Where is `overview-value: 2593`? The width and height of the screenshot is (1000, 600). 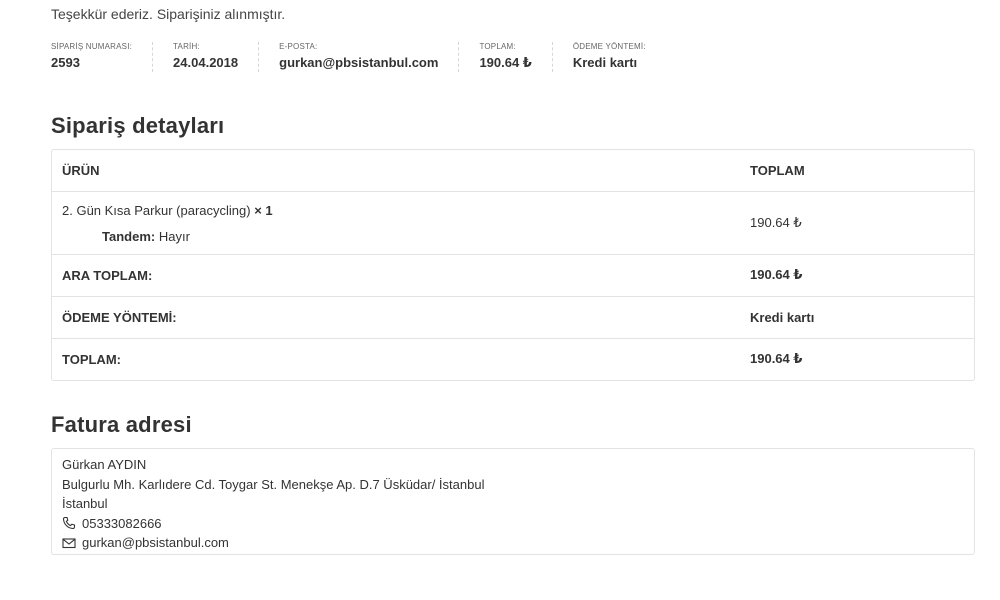 overview-value: 2593 is located at coordinates (65, 62).